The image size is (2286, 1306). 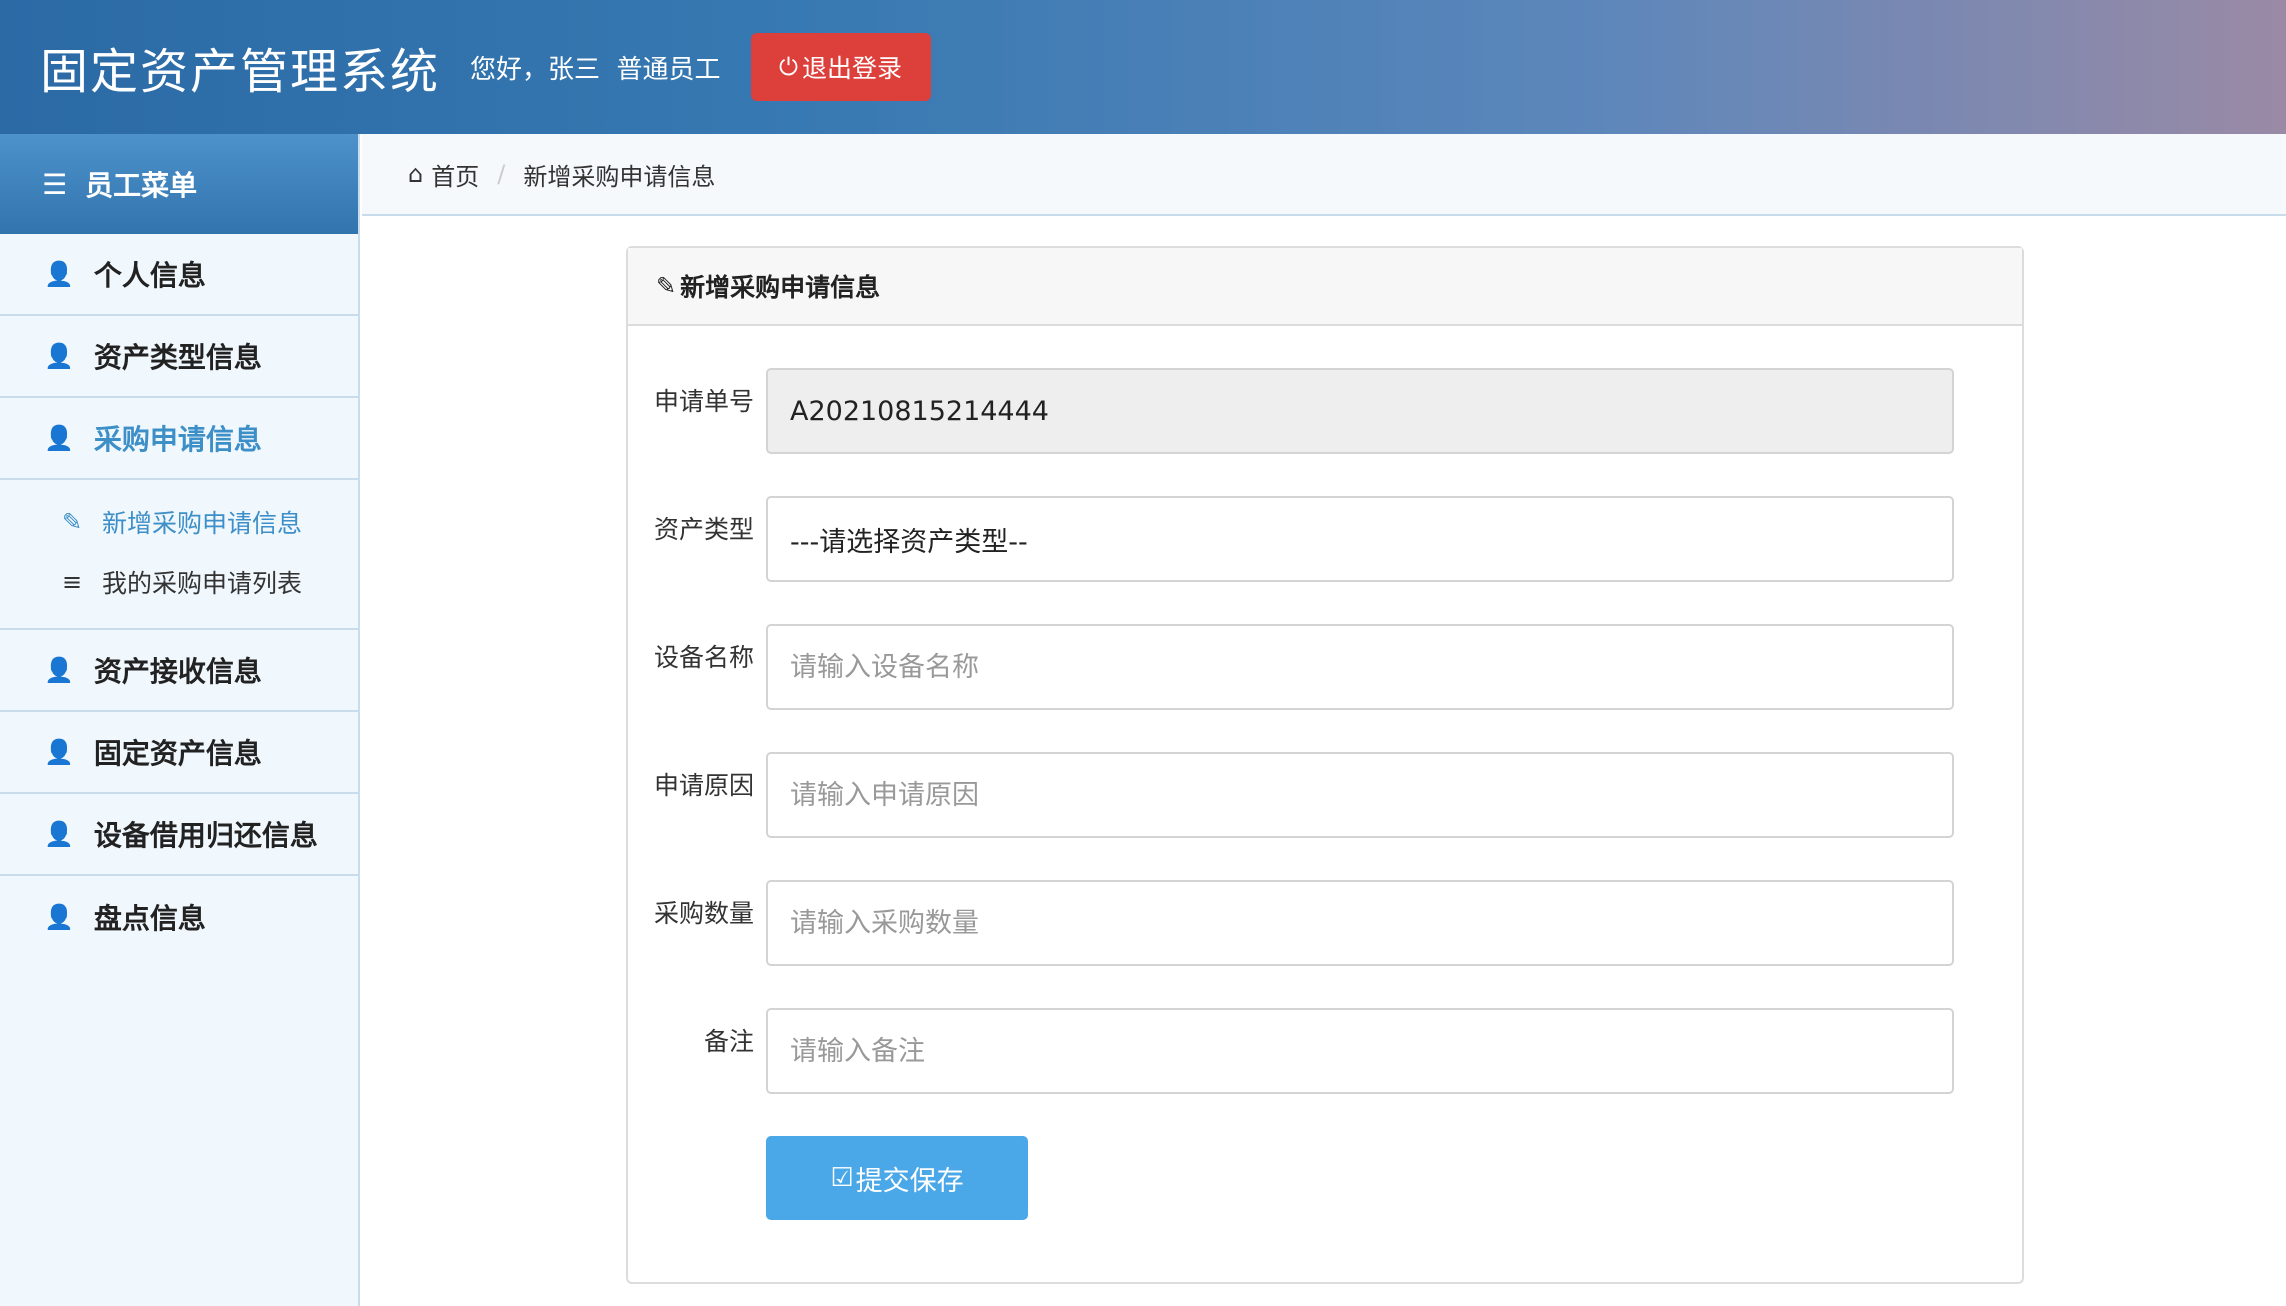 What do you see at coordinates (1360, 795) in the screenshot?
I see `reason-input` at bounding box center [1360, 795].